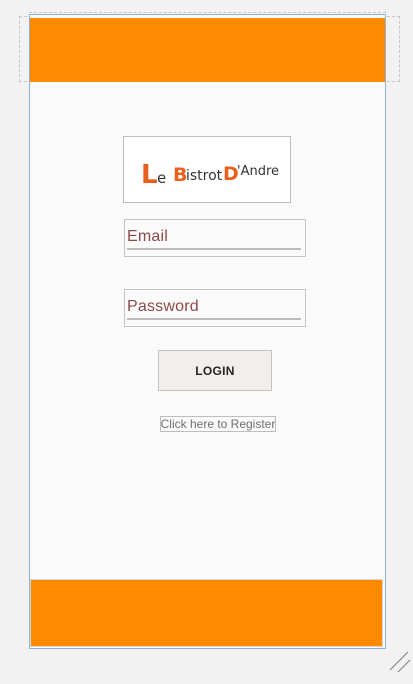 Image resolution: width=413 pixels, height=684 pixels. What do you see at coordinates (258, 171) in the screenshot?
I see `logo-text-andre: 'Andre` at bounding box center [258, 171].